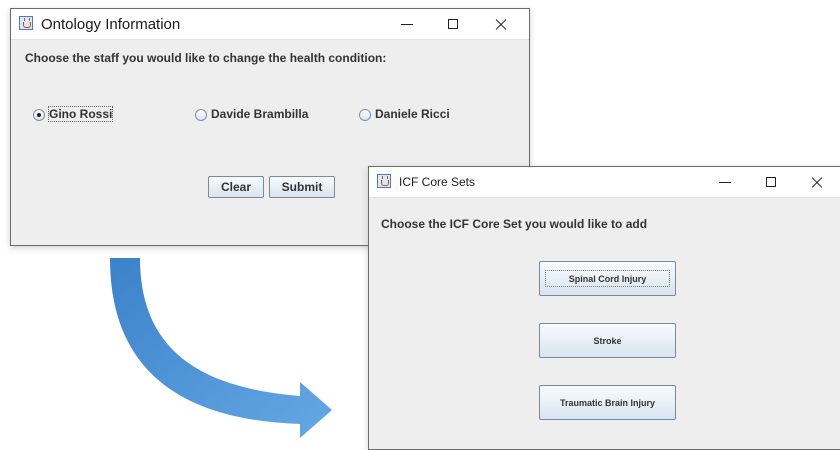 This screenshot has height=450, width=840. I want to click on stroke-button: Stroke, so click(607, 340).